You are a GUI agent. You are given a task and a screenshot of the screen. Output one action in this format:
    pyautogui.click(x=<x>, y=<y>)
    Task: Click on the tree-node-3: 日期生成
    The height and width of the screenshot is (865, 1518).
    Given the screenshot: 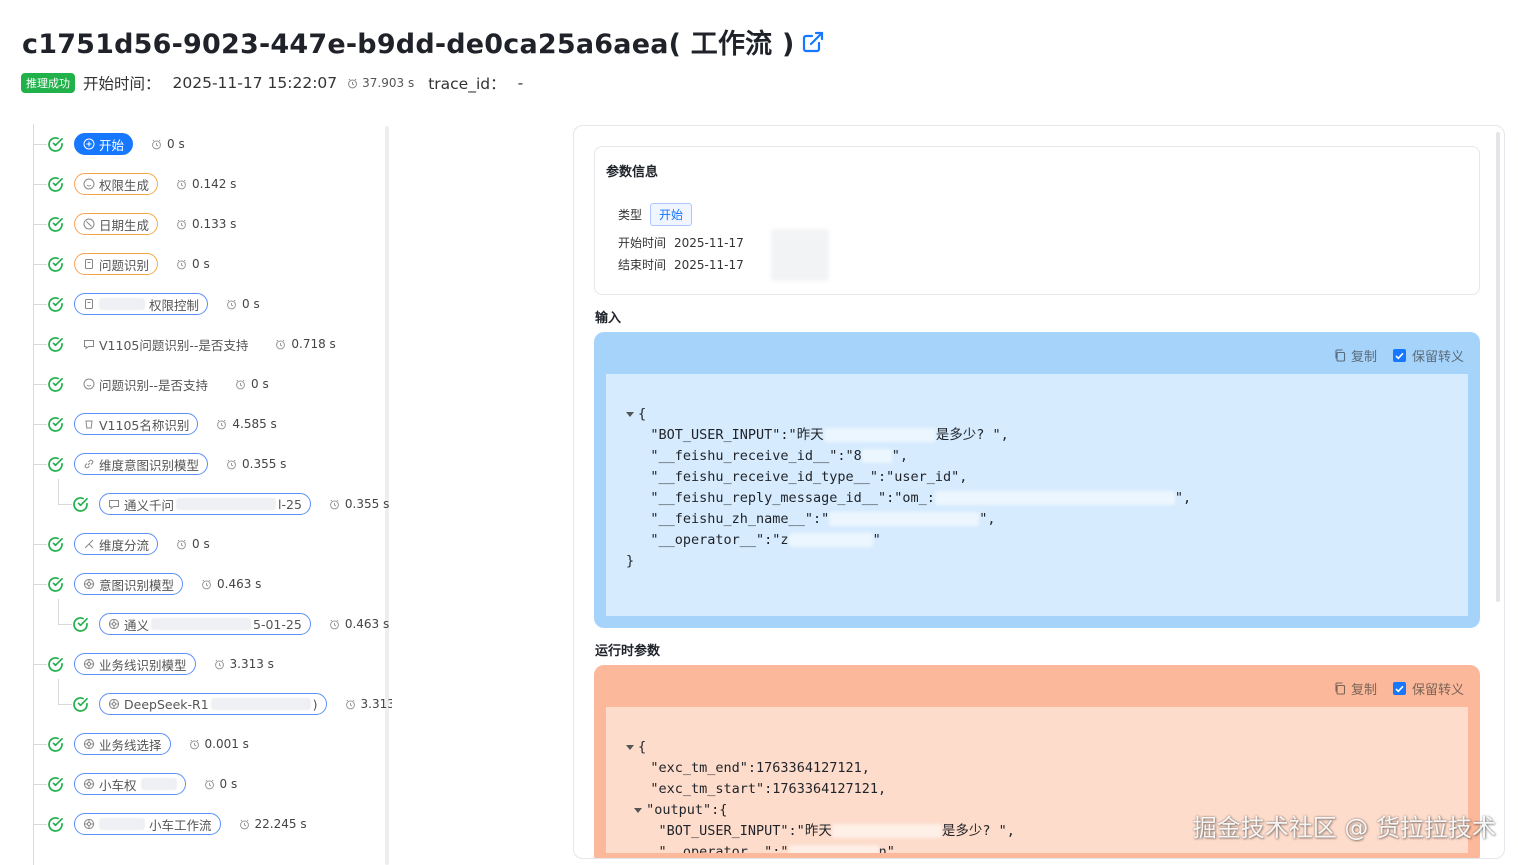 What is the action you would take?
    pyautogui.click(x=116, y=224)
    